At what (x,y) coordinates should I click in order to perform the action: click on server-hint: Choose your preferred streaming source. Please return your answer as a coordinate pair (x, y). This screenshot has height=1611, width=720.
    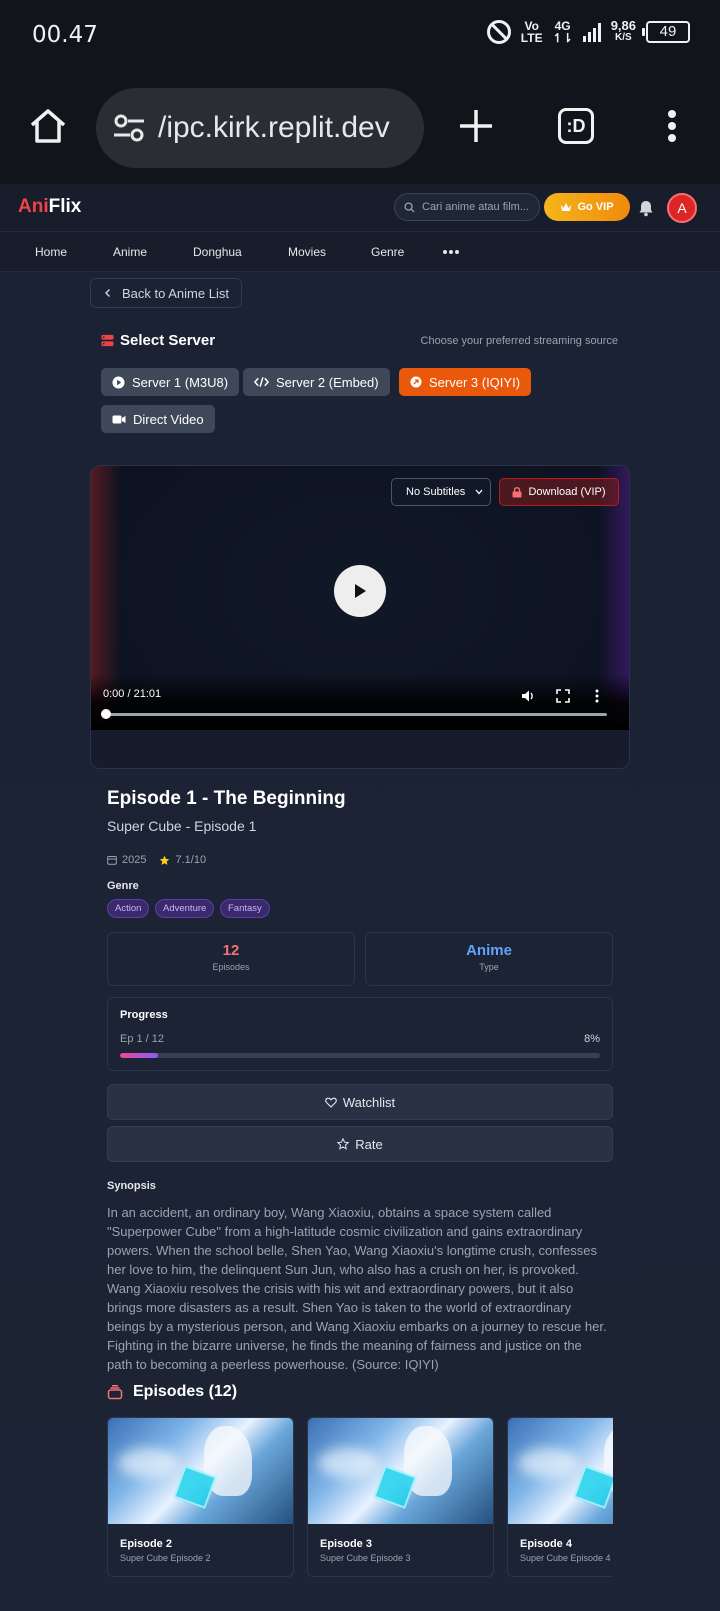
    Looking at the image, I should click on (519, 341).